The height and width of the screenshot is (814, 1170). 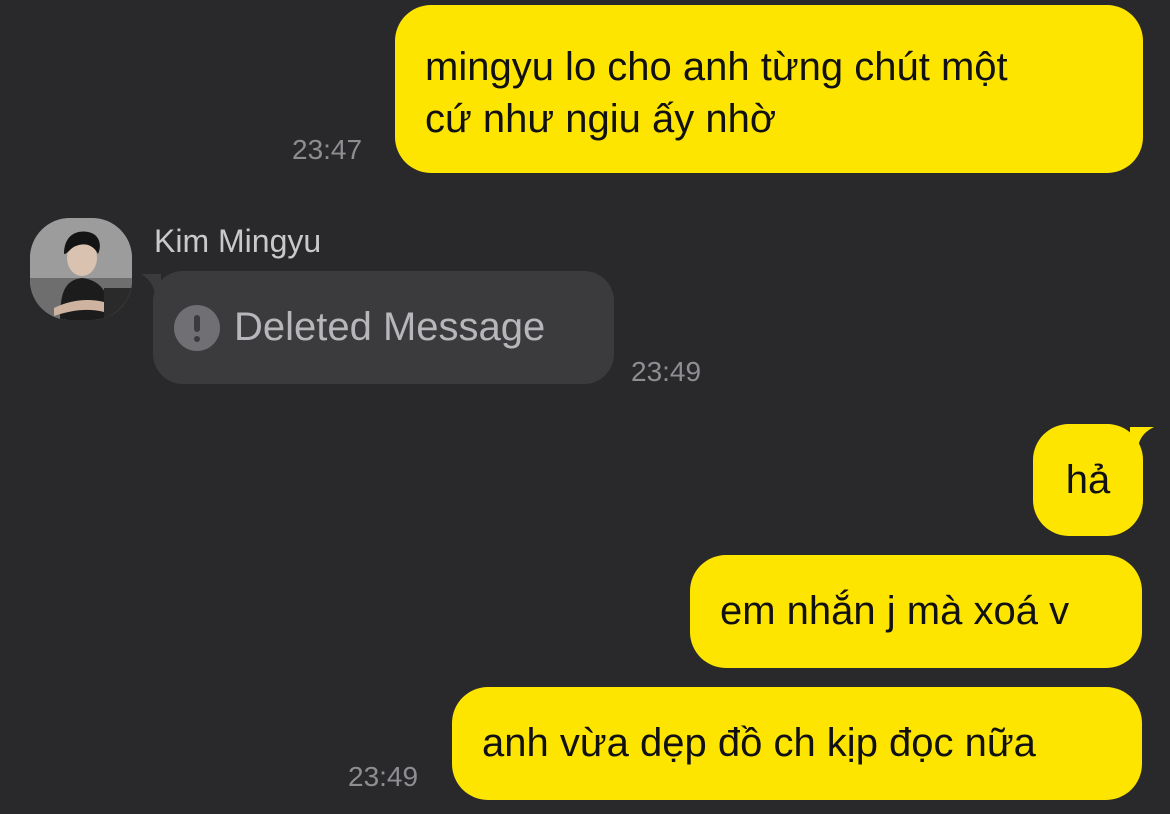 What do you see at coordinates (716, 67) in the screenshot?
I see `message-line: mingyu lo cho anh từng chút một` at bounding box center [716, 67].